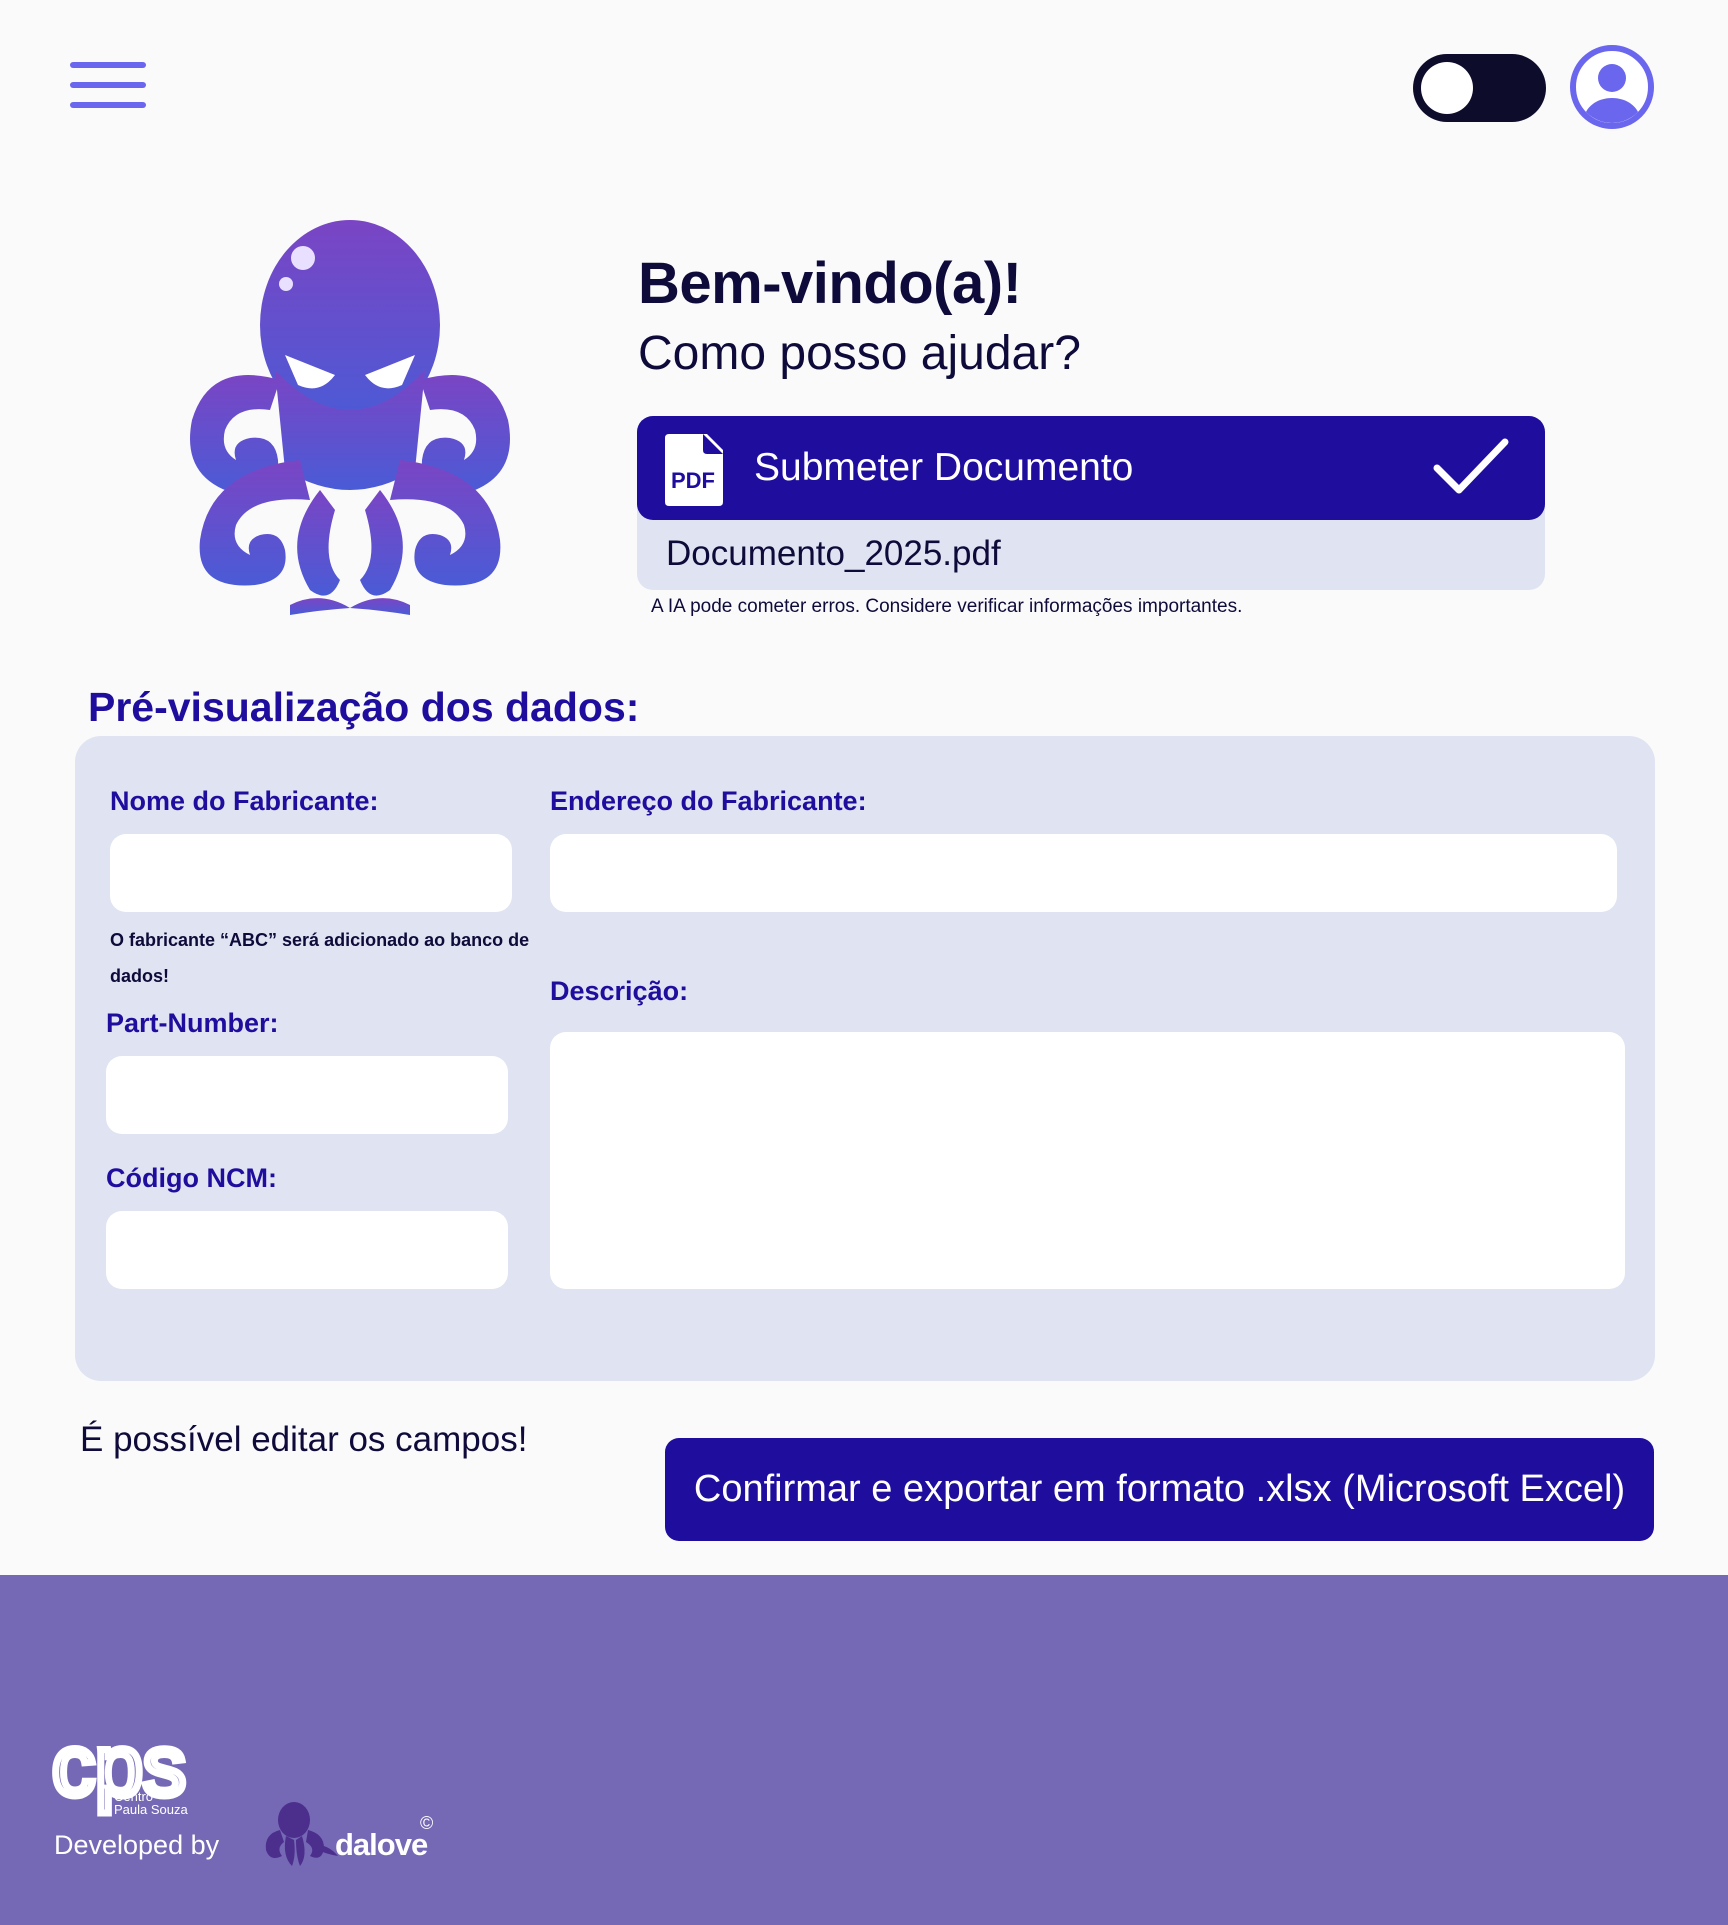 This screenshot has width=1728, height=1925. Describe the element at coordinates (693, 480) in the screenshot. I see `pdf-badge: PDF` at that location.